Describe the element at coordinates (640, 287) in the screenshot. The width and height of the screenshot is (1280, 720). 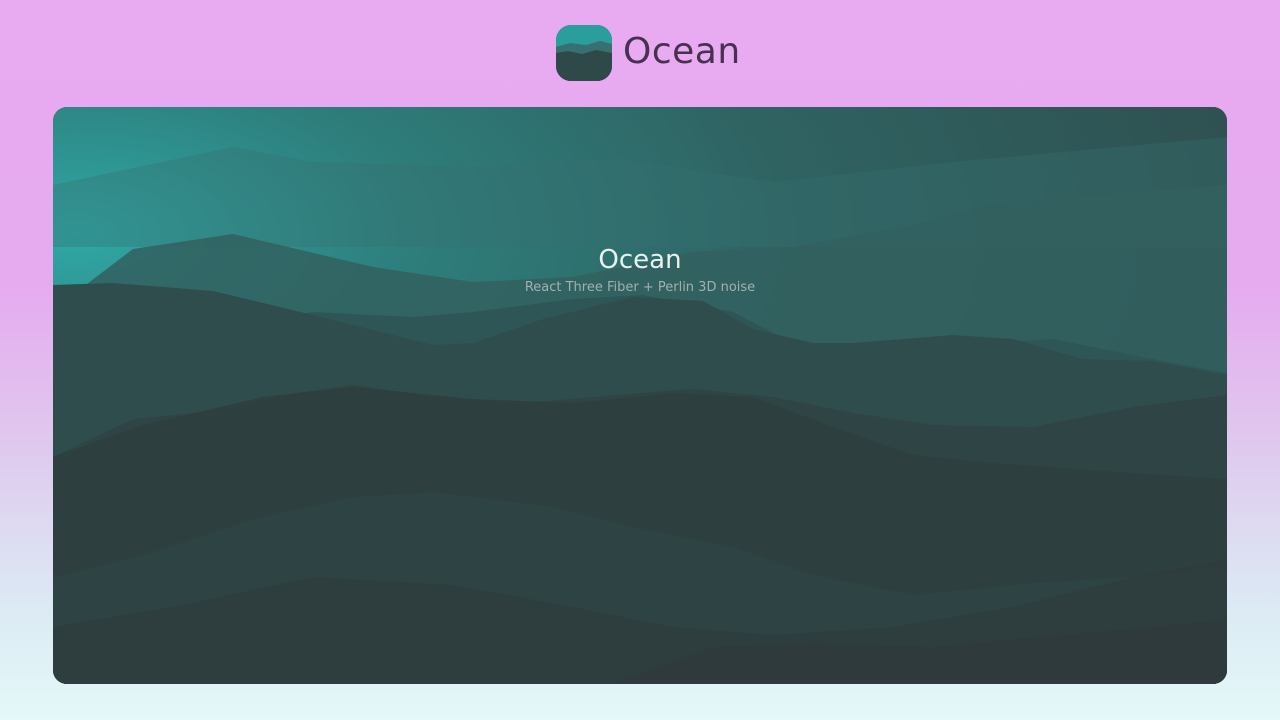
I see `scene-subtitle: React Three Fiber + Perlin 3D noise` at that location.